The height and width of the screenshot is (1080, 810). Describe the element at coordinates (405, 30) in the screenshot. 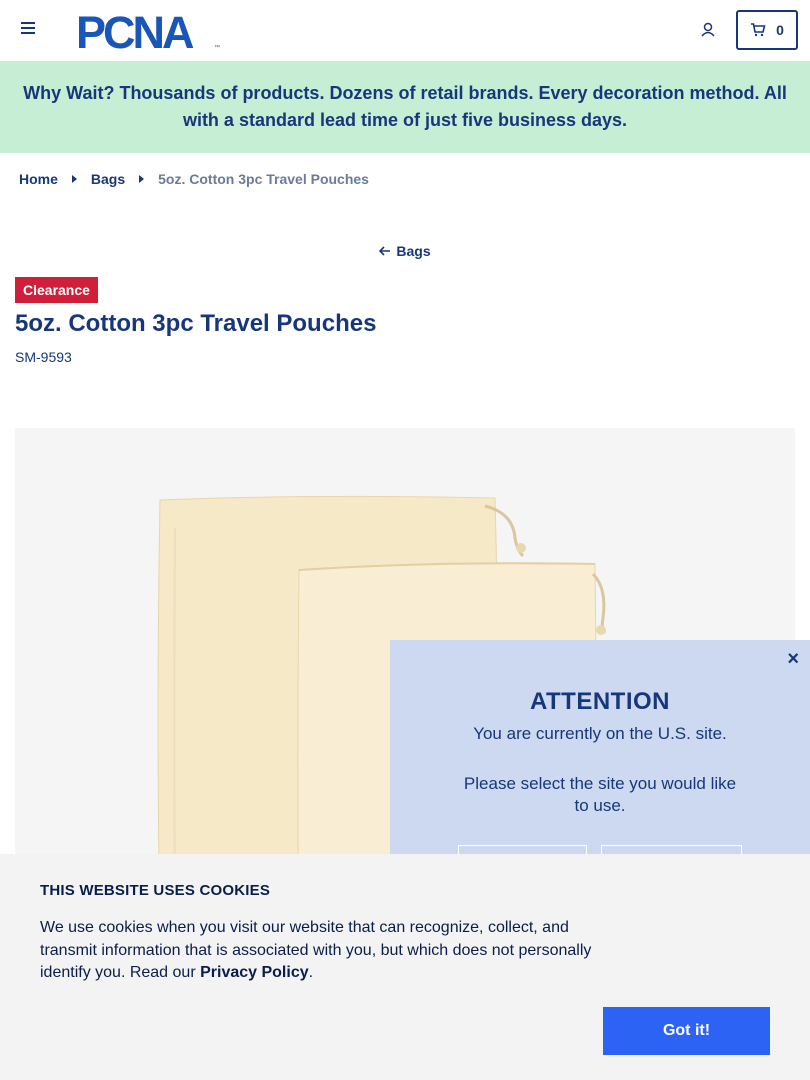

I see `site-header: PCNA ™ 0` at that location.